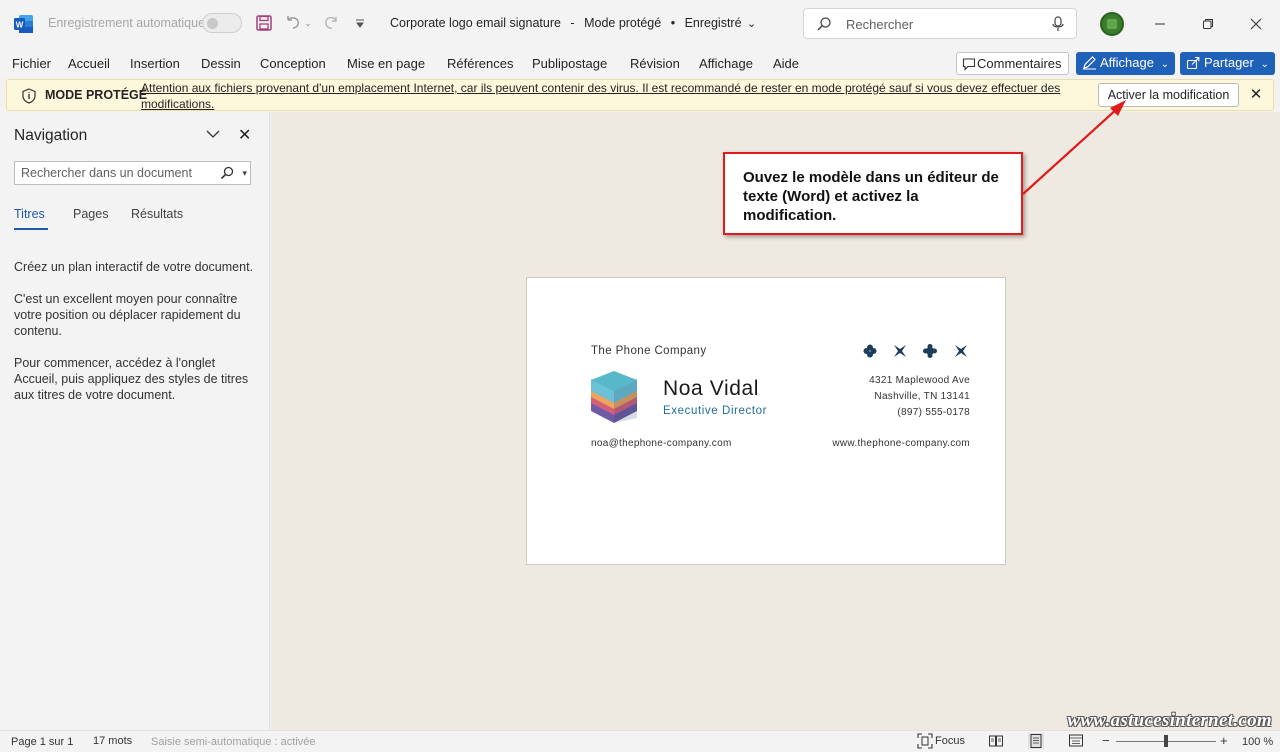 The height and width of the screenshot is (752, 1280). Describe the element at coordinates (786, 63) in the screenshot. I see `menu-aide: Aide` at that location.